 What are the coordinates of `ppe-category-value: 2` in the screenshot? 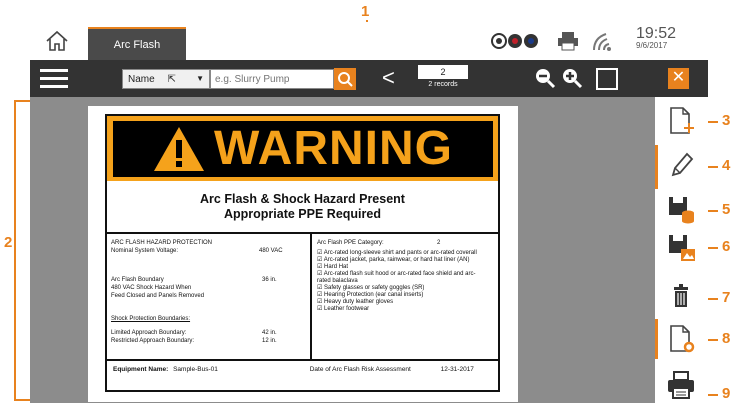 It's located at (439, 243).